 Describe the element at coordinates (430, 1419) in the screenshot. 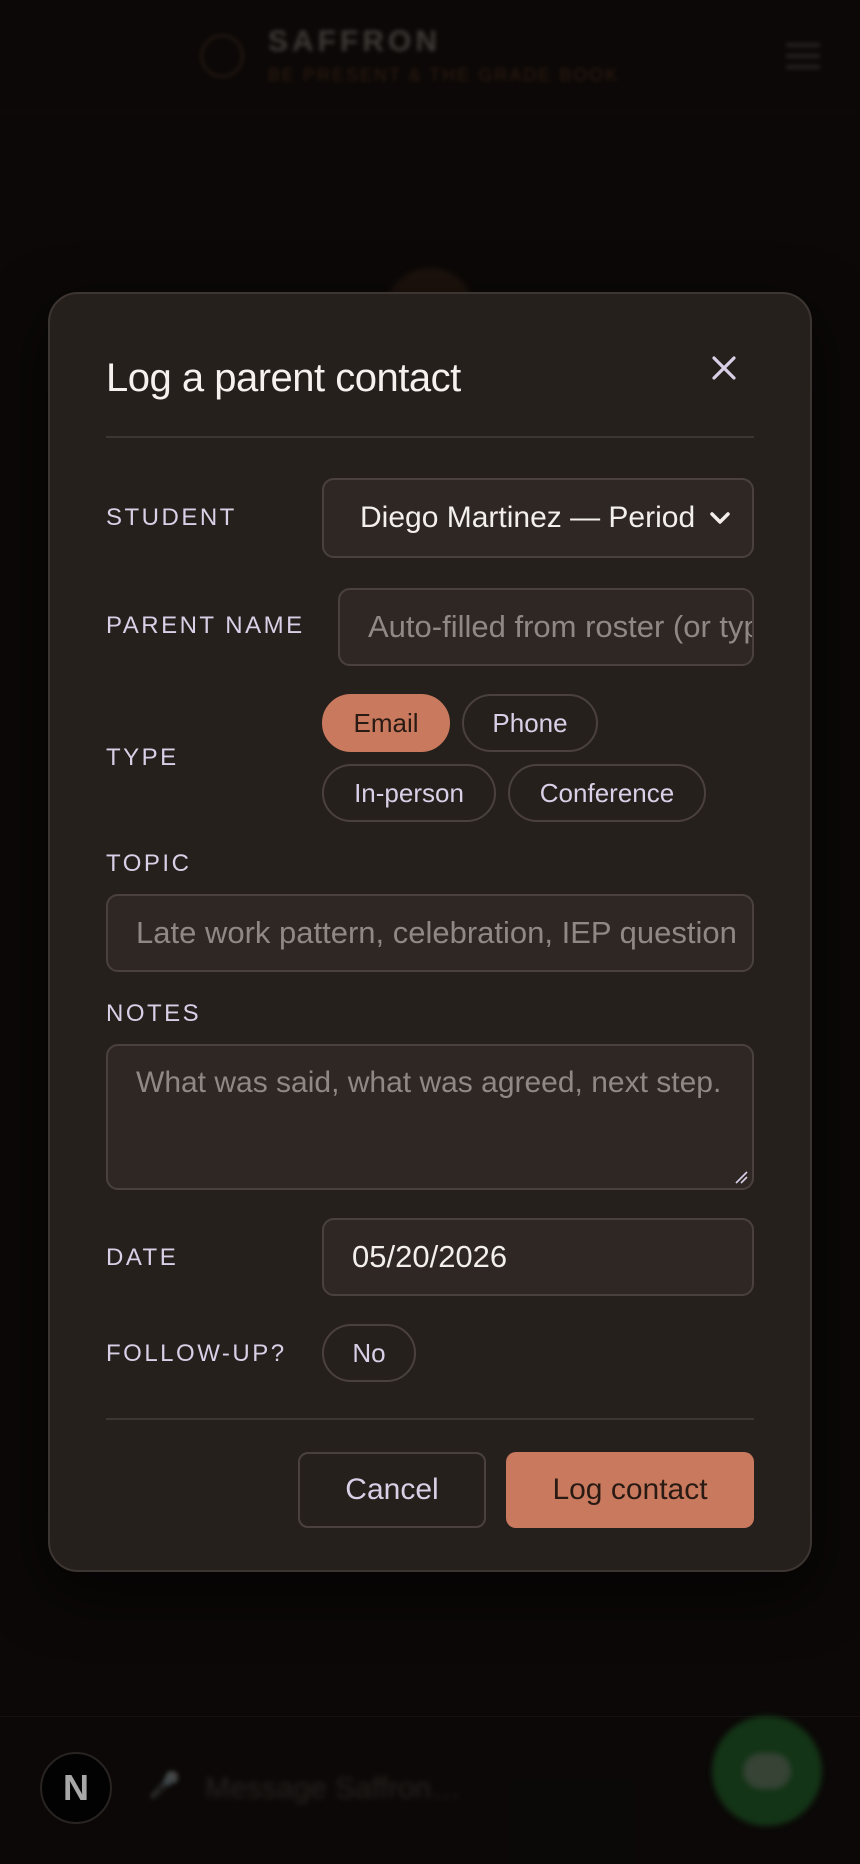

I see `footer-divider` at that location.